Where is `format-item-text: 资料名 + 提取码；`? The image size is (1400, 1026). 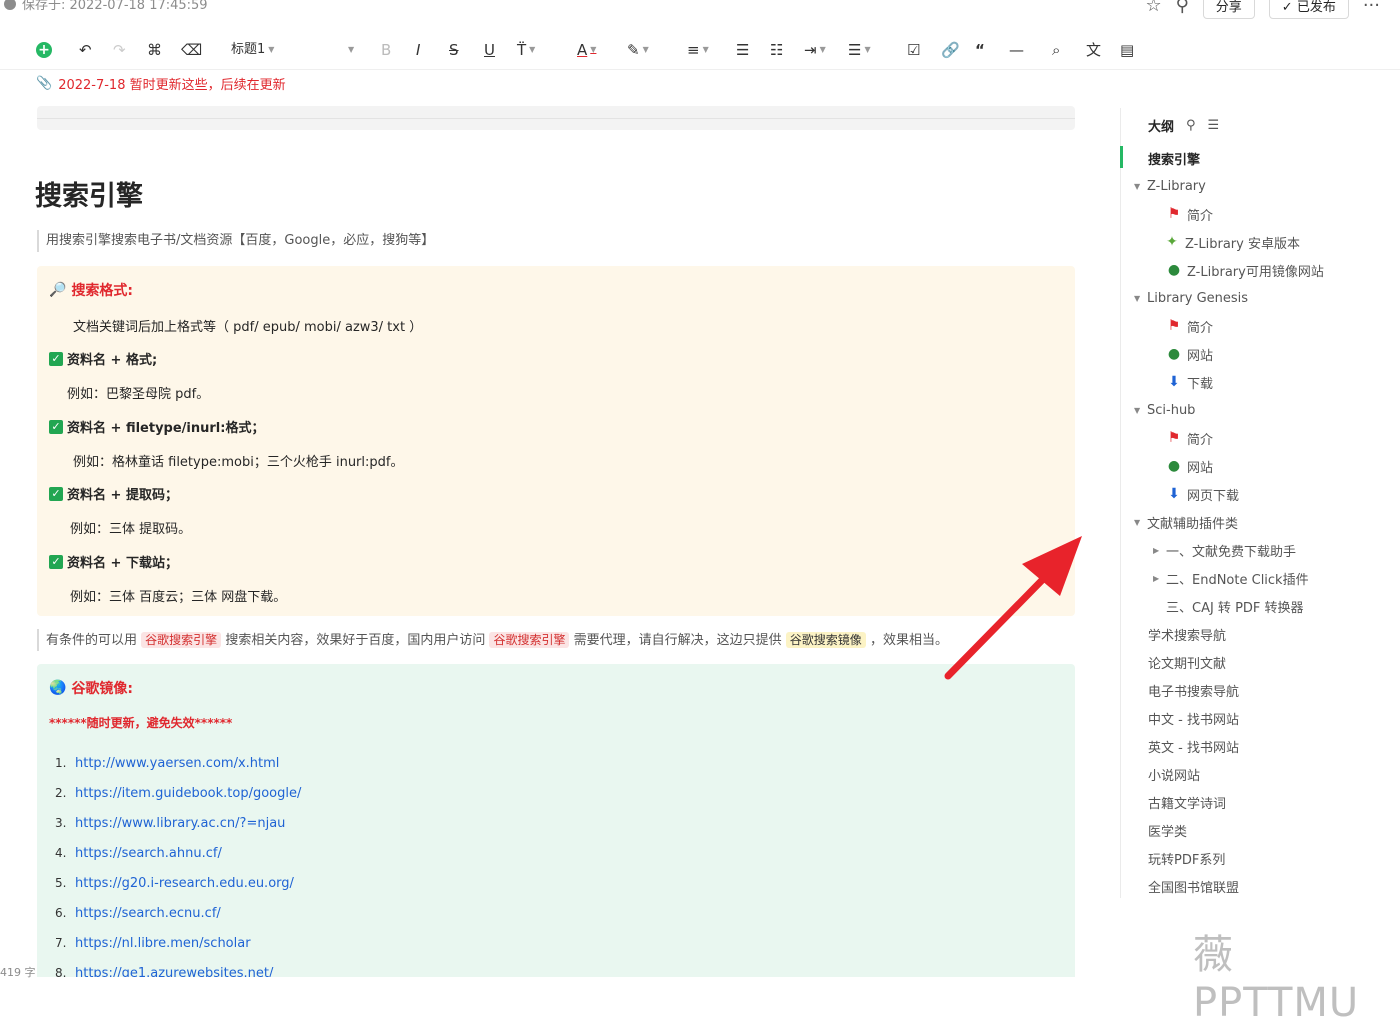
format-item-text: 资料名 + 提取码； is located at coordinates (122, 495).